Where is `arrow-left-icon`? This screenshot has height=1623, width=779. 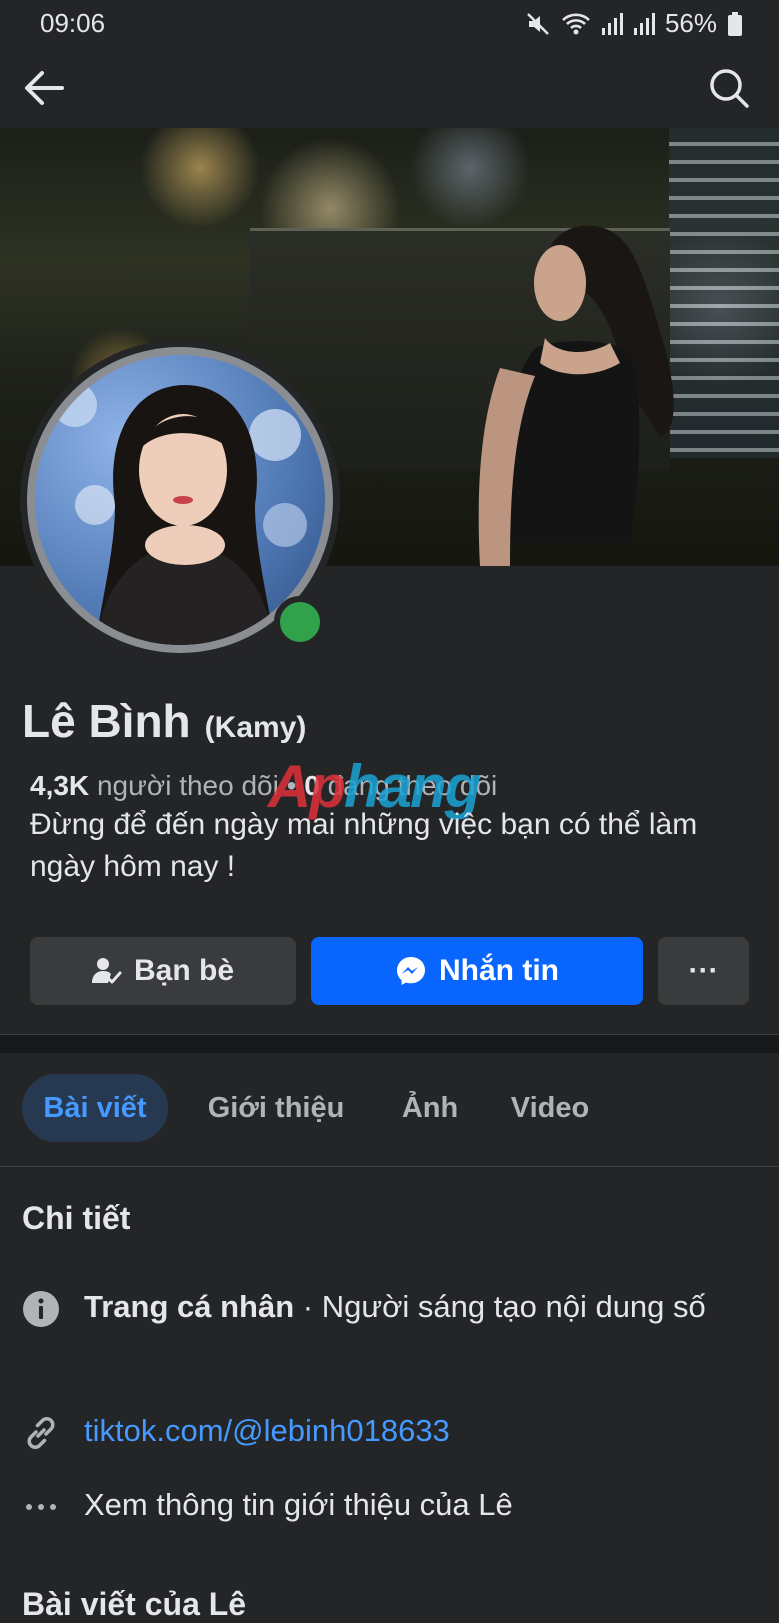 arrow-left-icon is located at coordinates (44, 88).